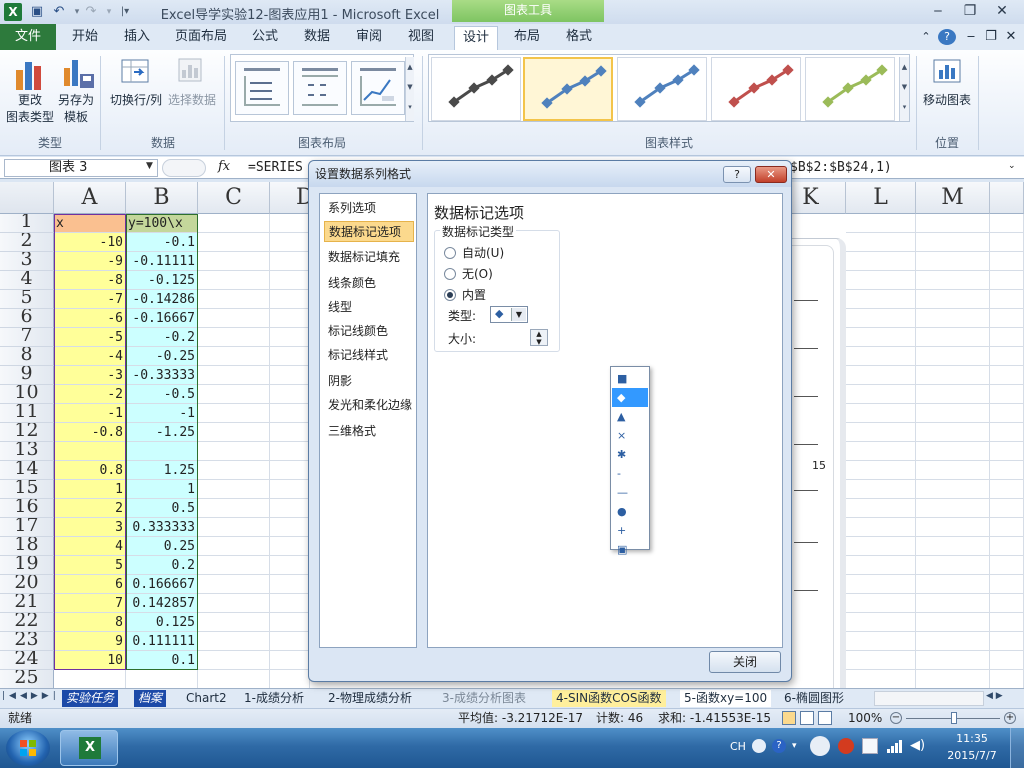 This screenshot has width=1024, height=768. Describe the element at coordinates (90, 223) in the screenshot. I see `cell-a: x` at that location.